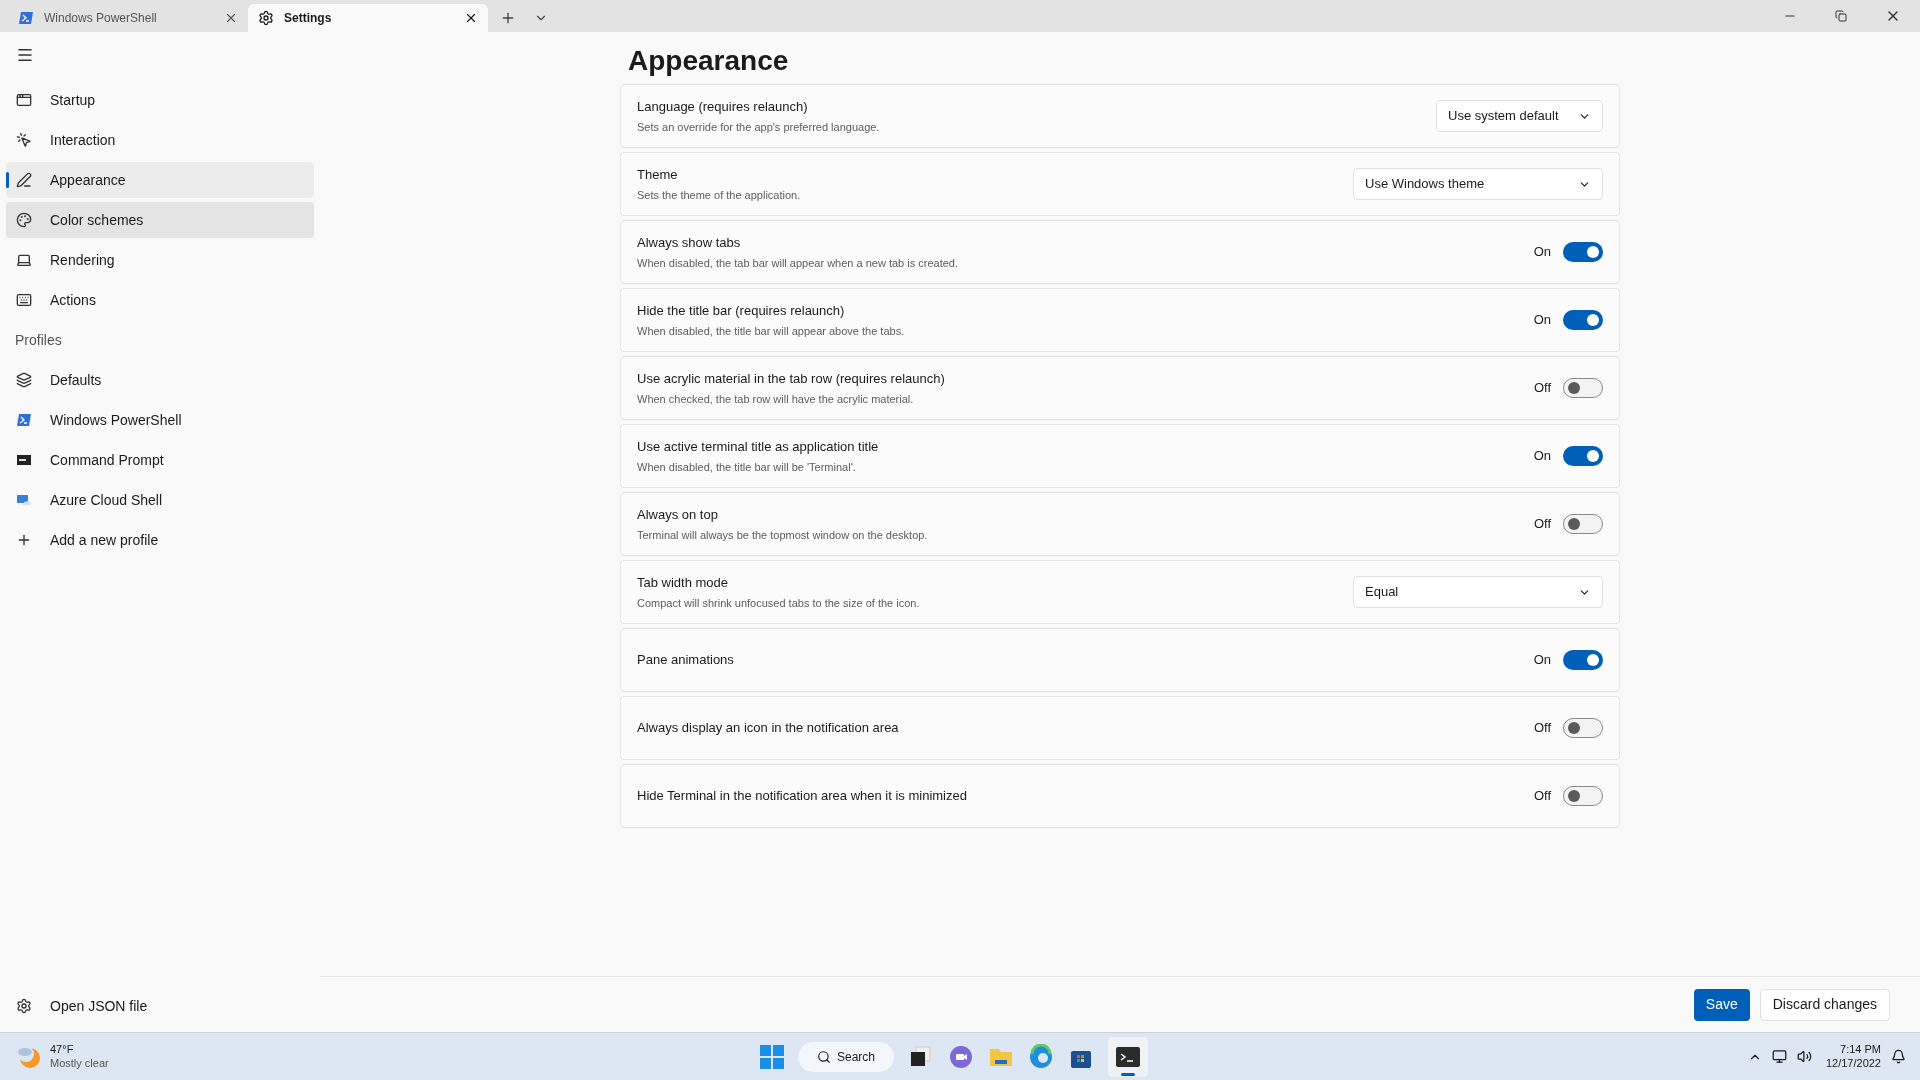  Describe the element at coordinates (160, 1006) in the screenshot. I see `nav-item: Open JSON file` at that location.